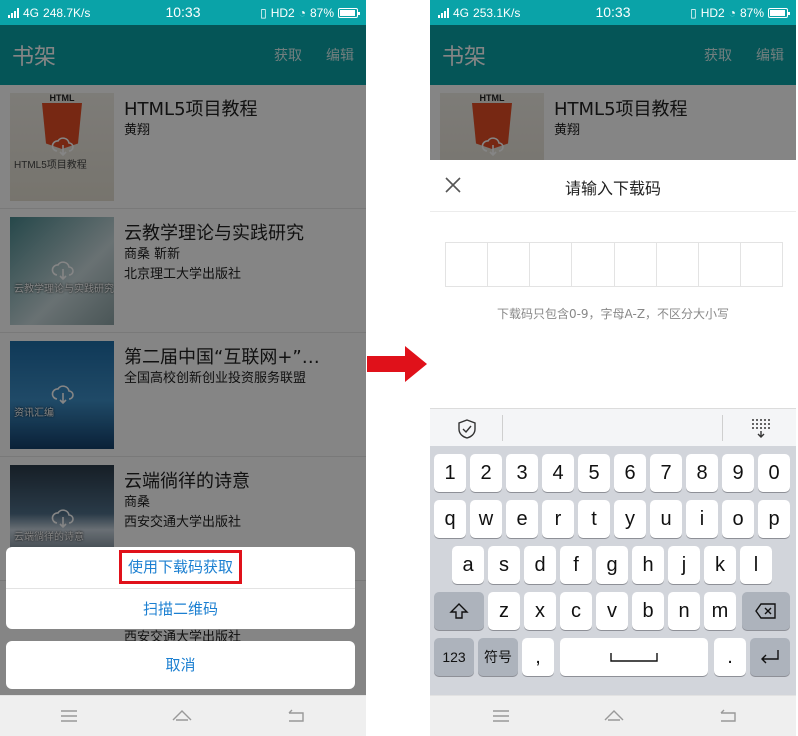  I want to click on shift-key, so click(459, 611).